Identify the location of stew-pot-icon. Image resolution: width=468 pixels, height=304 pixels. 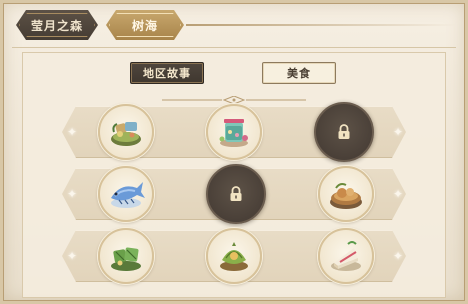
(346, 196).